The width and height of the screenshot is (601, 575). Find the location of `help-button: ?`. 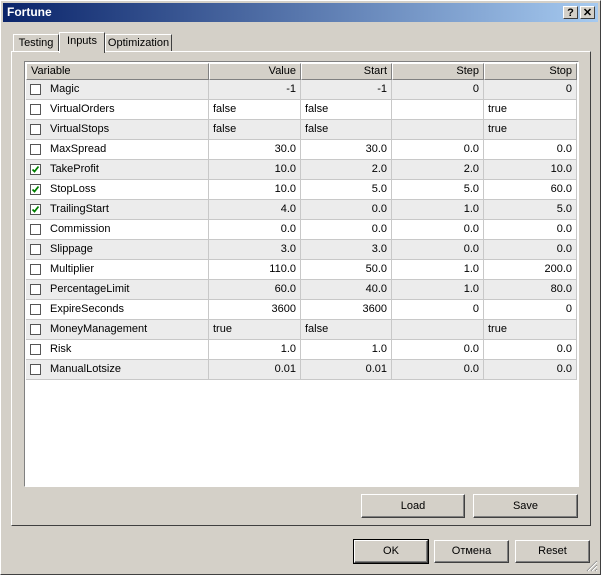

help-button: ? is located at coordinates (570, 12).